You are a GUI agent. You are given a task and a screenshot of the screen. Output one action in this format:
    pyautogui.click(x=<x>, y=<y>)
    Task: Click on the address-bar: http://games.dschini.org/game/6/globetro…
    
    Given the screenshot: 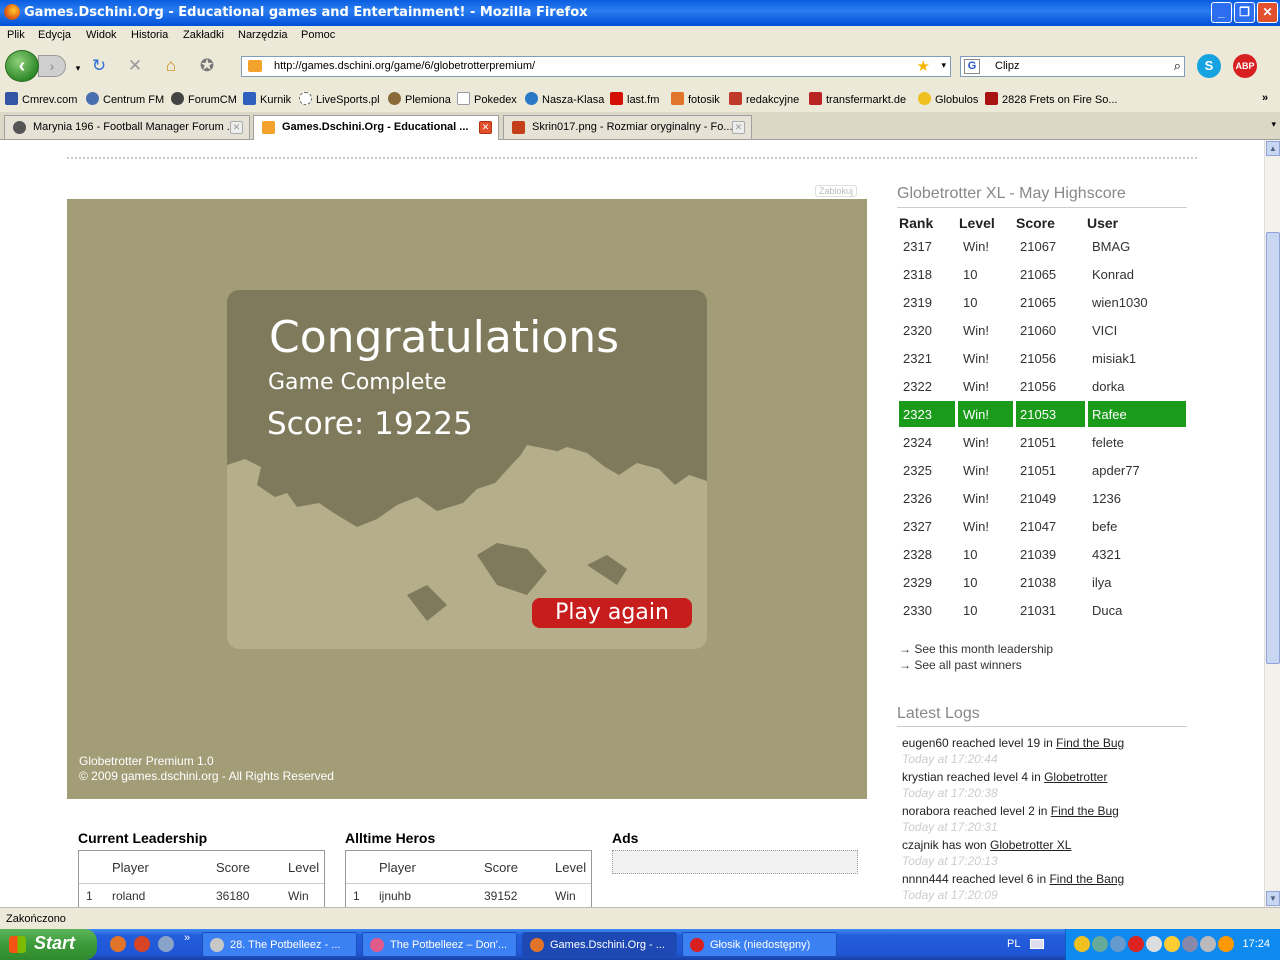 What is the action you would take?
    pyautogui.click(x=596, y=66)
    